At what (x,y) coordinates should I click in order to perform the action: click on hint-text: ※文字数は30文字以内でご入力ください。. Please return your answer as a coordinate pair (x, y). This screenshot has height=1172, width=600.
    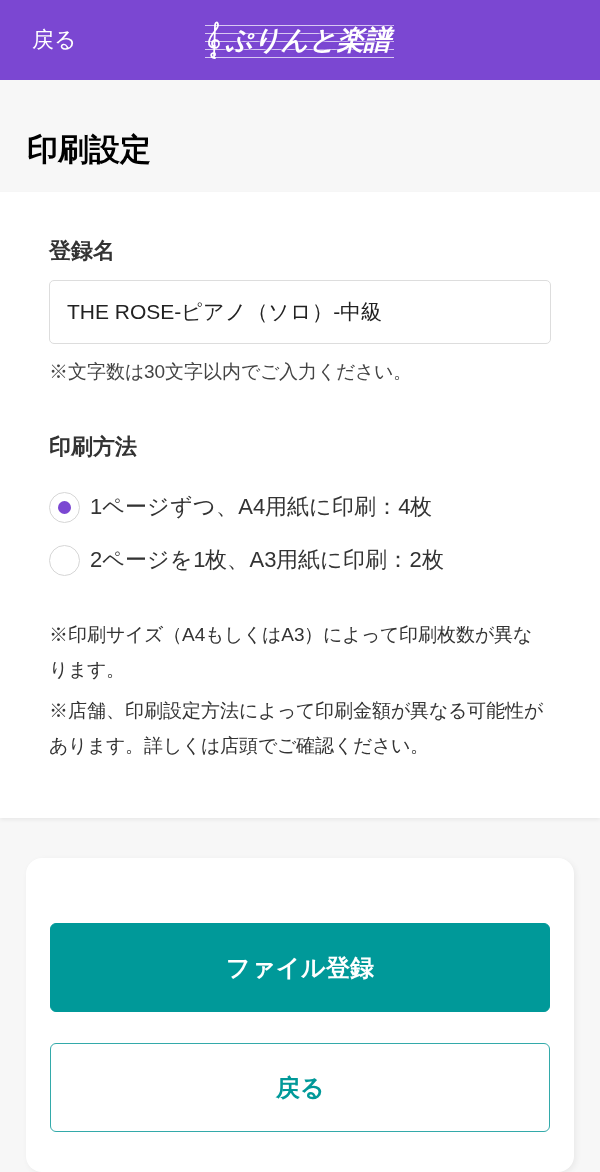
    Looking at the image, I should click on (231, 372).